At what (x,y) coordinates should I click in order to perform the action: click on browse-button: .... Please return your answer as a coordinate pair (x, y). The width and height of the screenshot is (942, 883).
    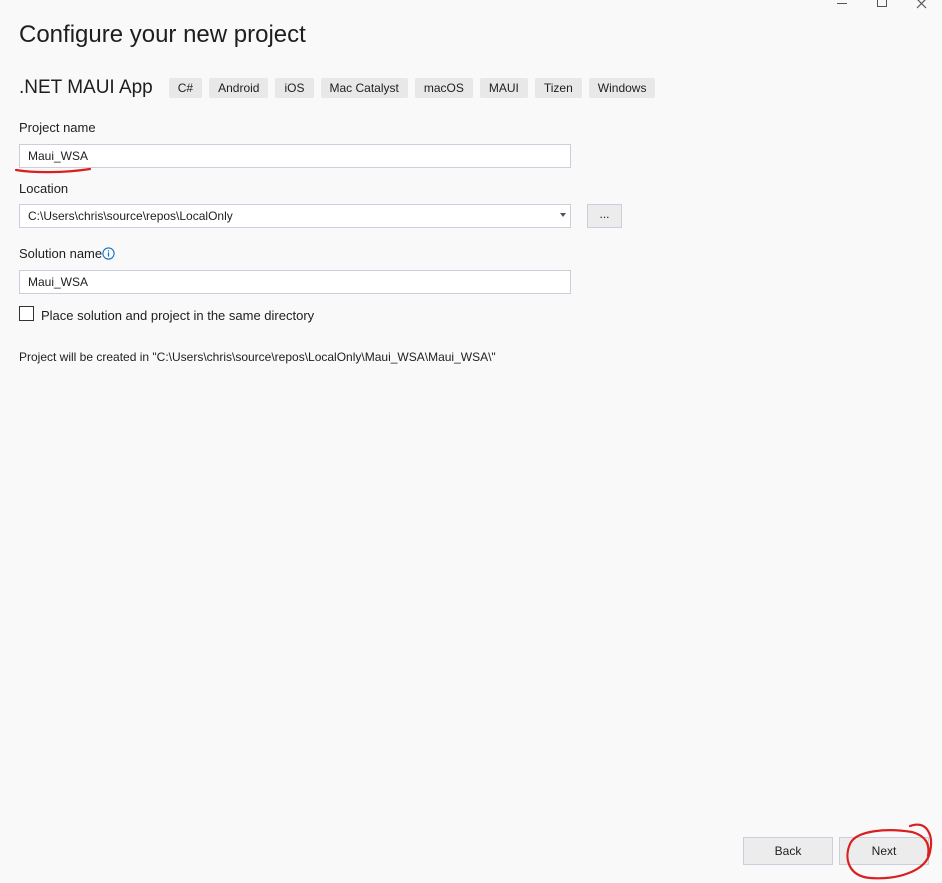
    Looking at the image, I should click on (604, 216).